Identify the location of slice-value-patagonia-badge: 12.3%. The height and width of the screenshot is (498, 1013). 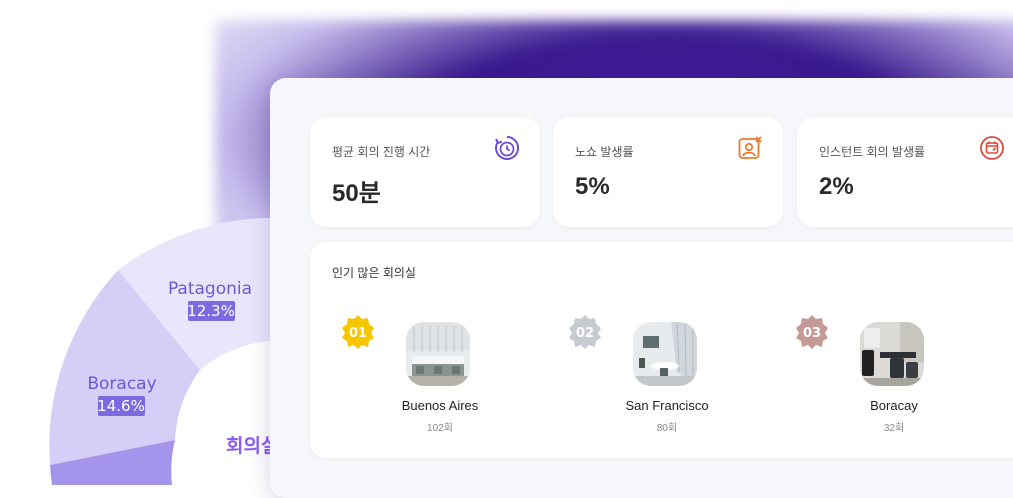
(211, 311).